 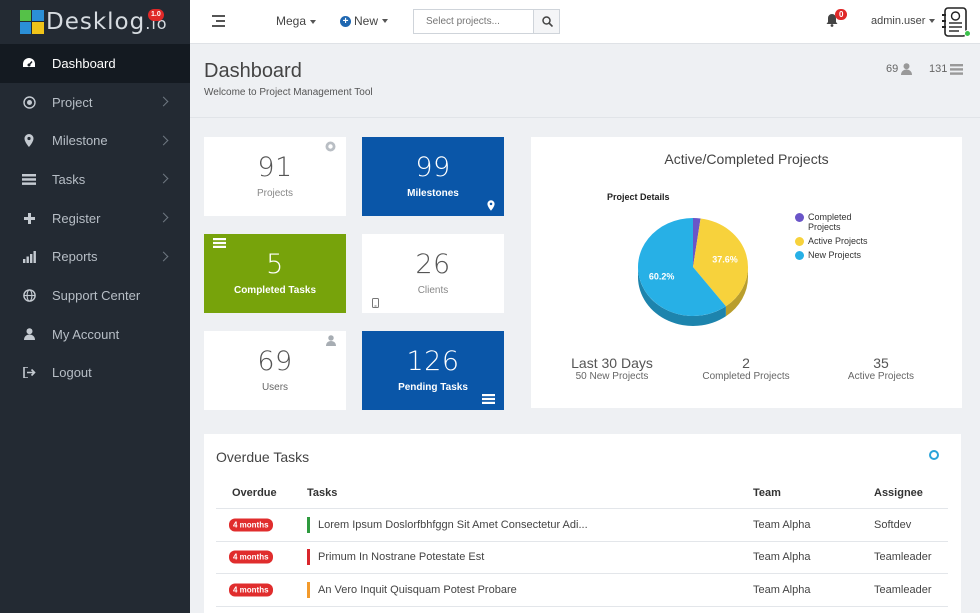 What do you see at coordinates (693, 272) in the screenshot?
I see `pie-chart: 37.6% 60.2%` at bounding box center [693, 272].